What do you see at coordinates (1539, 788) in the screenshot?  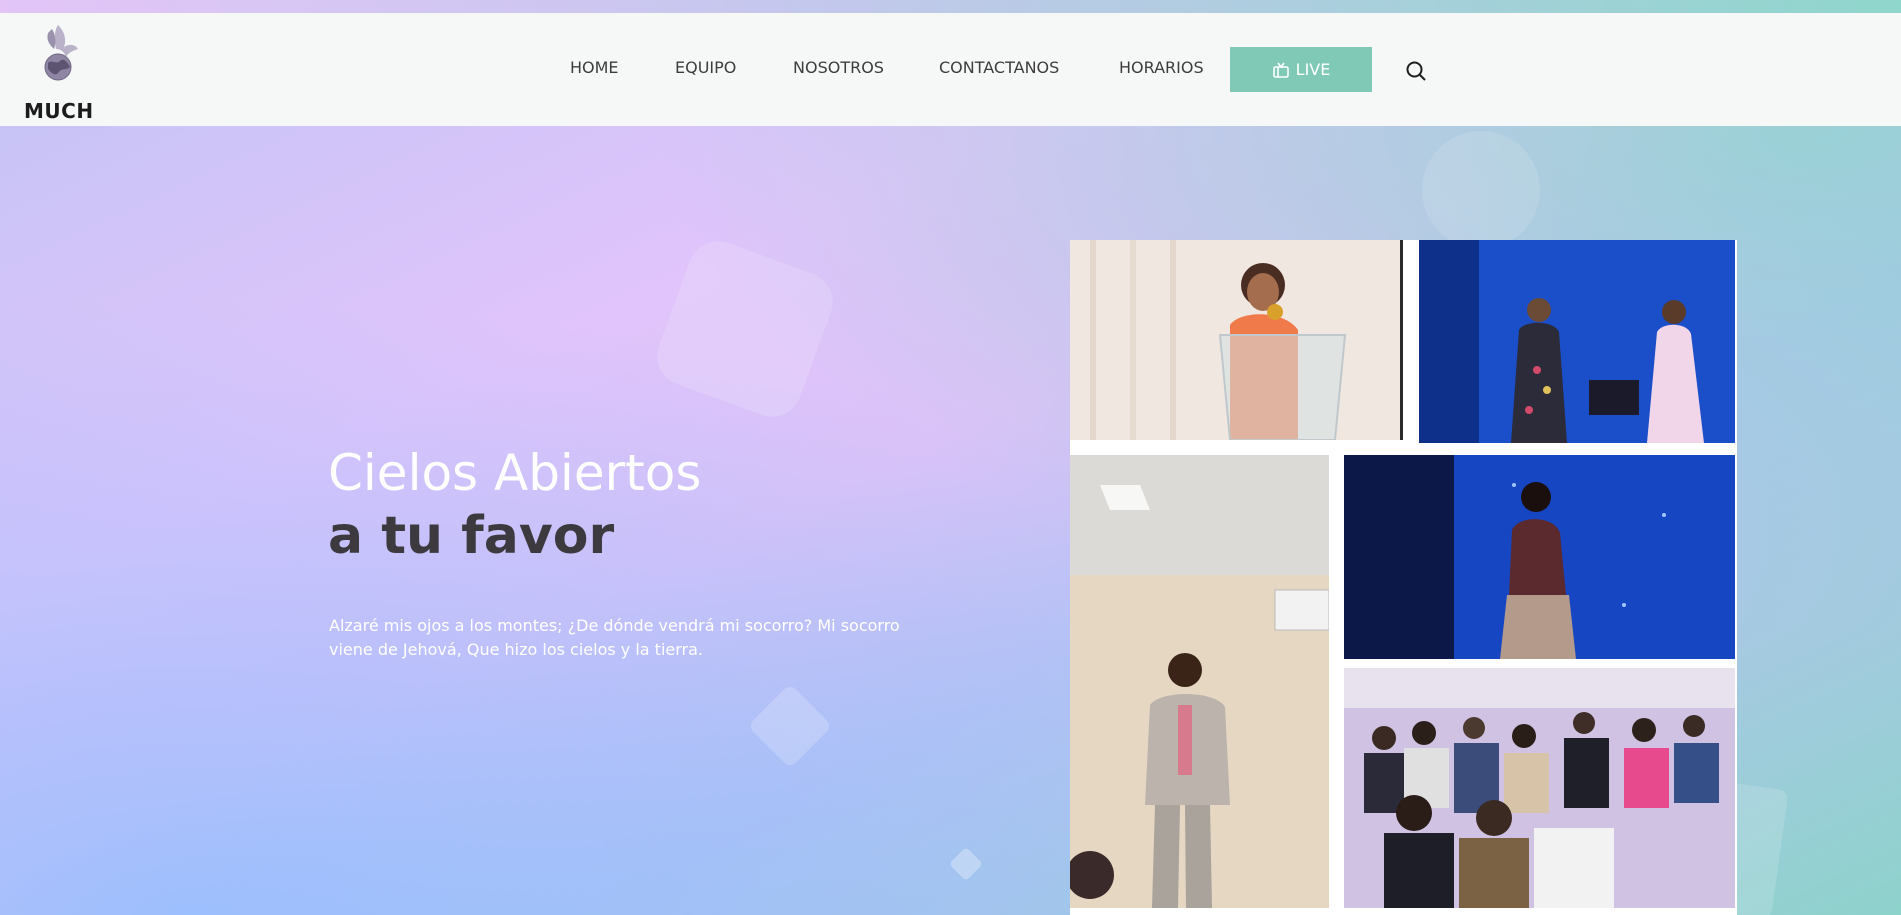 I see `photo-congregation` at bounding box center [1539, 788].